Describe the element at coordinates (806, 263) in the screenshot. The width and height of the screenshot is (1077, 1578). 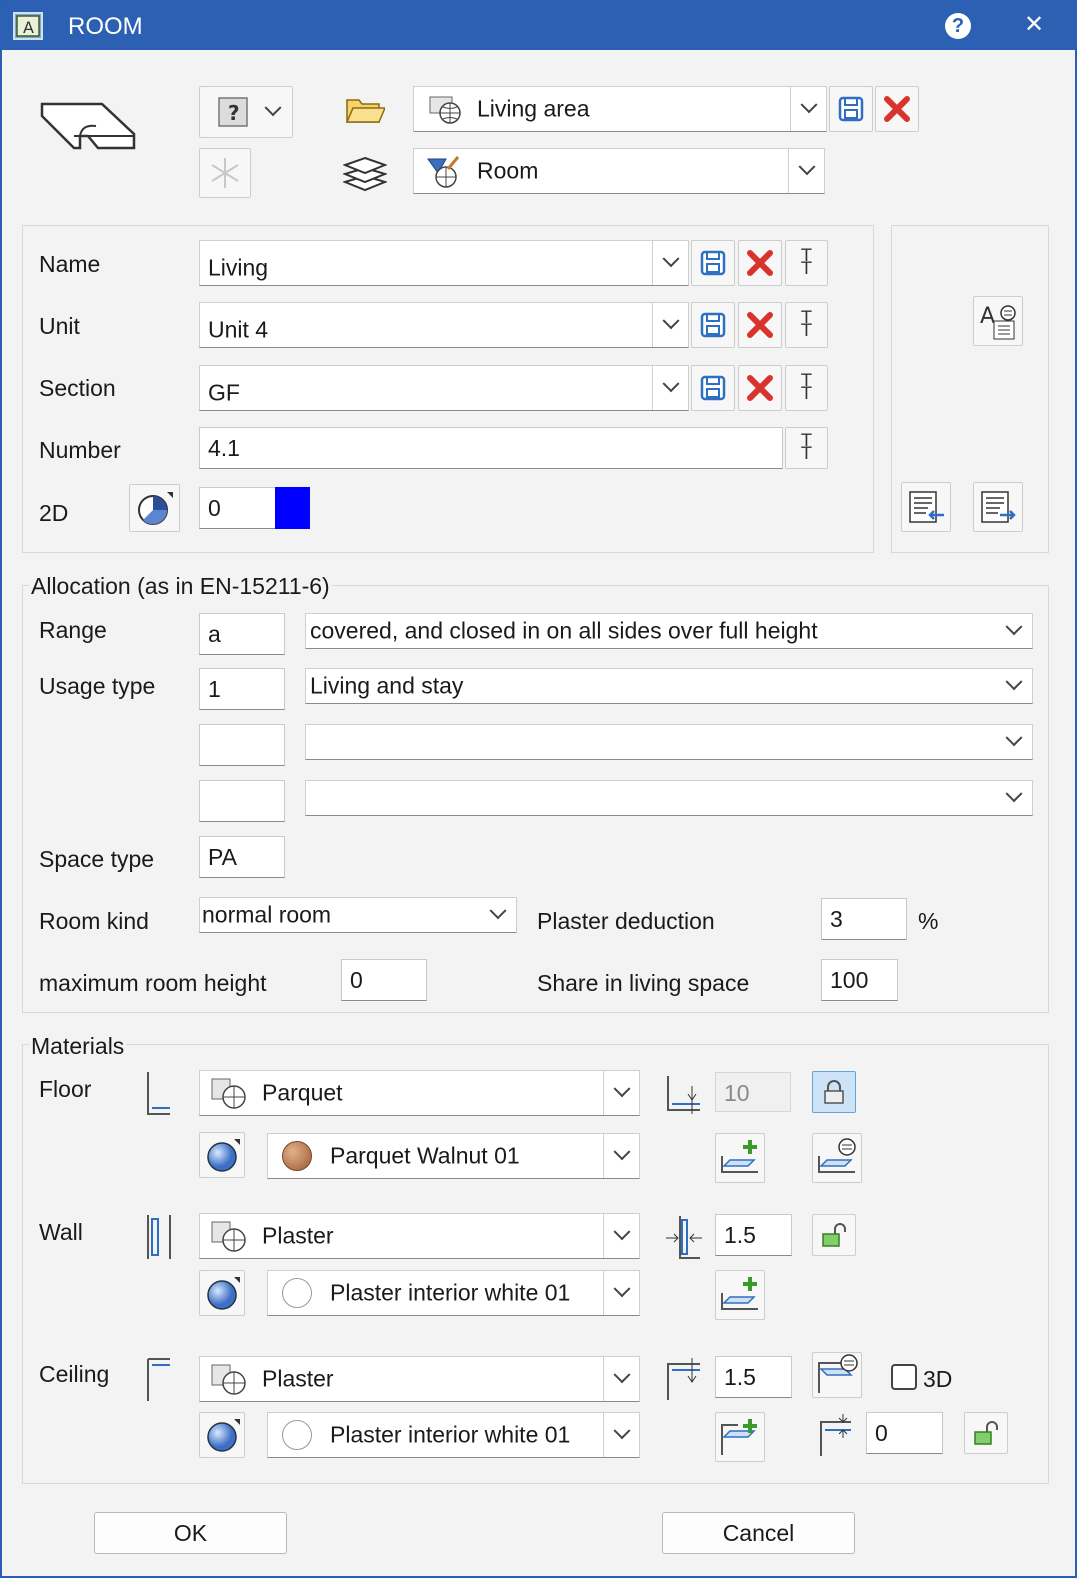
I see `name-text-style-button: TT` at that location.